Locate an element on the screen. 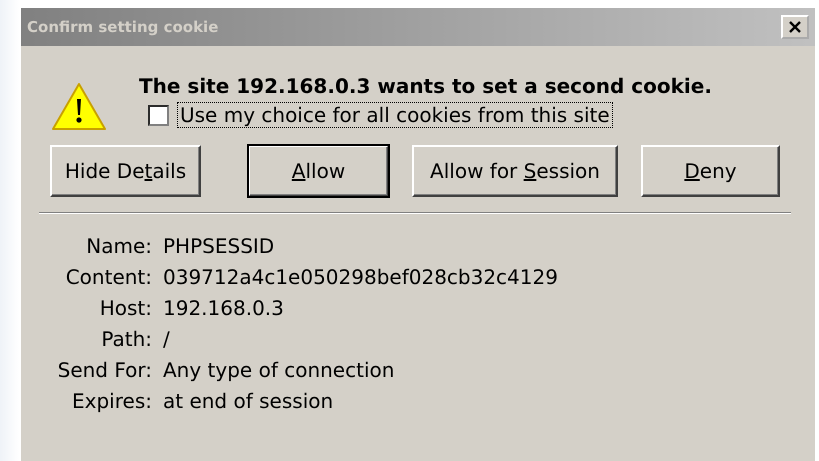 The width and height of the screenshot is (819, 461). close-button is located at coordinates (795, 27).